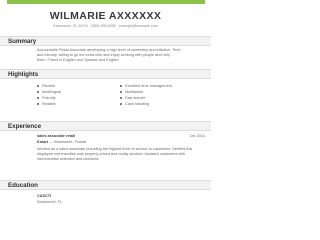  Describe the element at coordinates (105, 16) in the screenshot. I see `candidate-name: WILMARIE AXXXXXX` at that location.